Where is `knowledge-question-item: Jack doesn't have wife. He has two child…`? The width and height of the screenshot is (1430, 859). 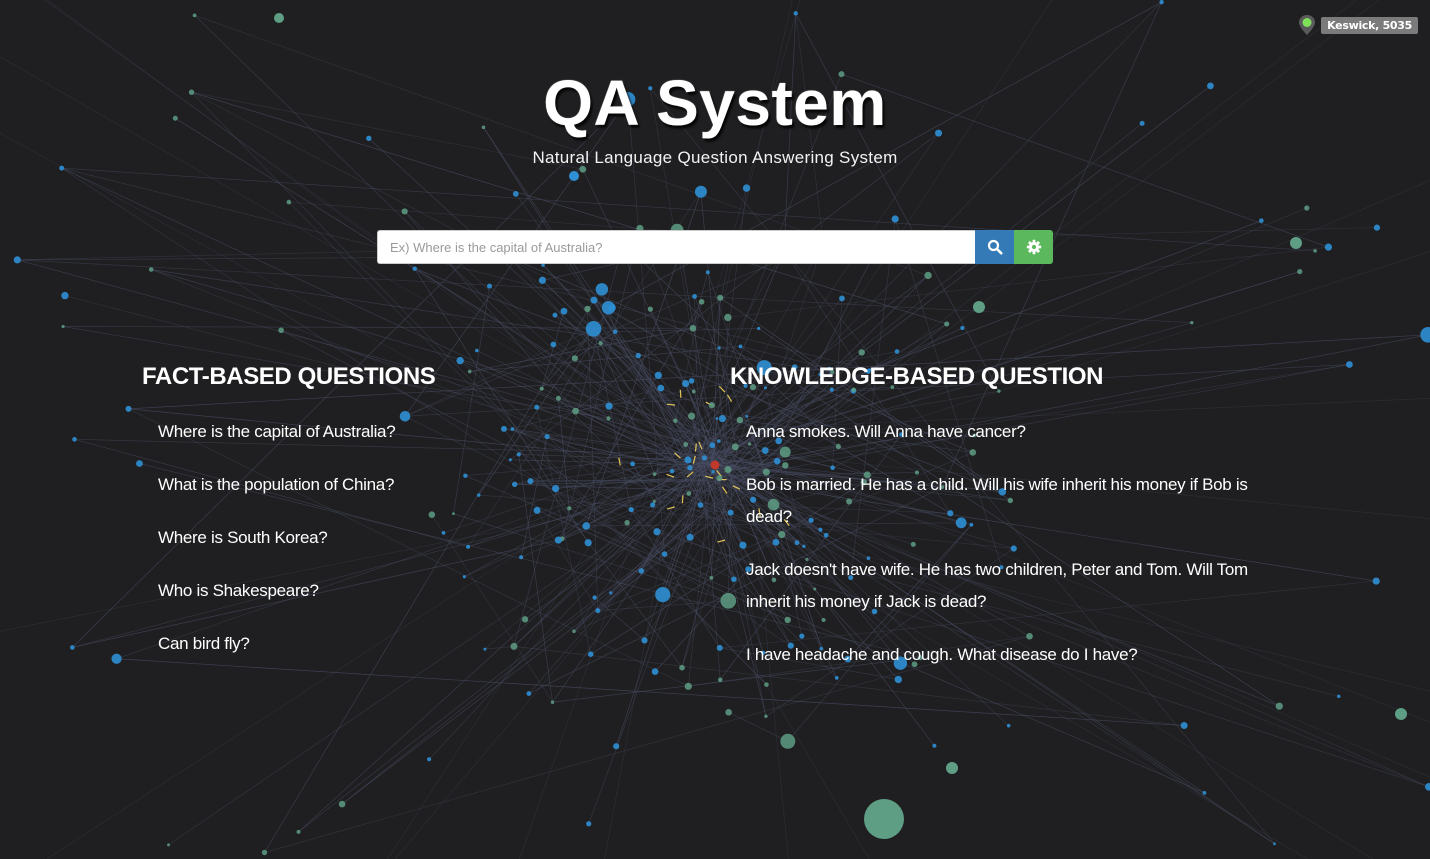 knowledge-question-item: Jack doesn't have wife. He has two child… is located at coordinates (1011, 586).